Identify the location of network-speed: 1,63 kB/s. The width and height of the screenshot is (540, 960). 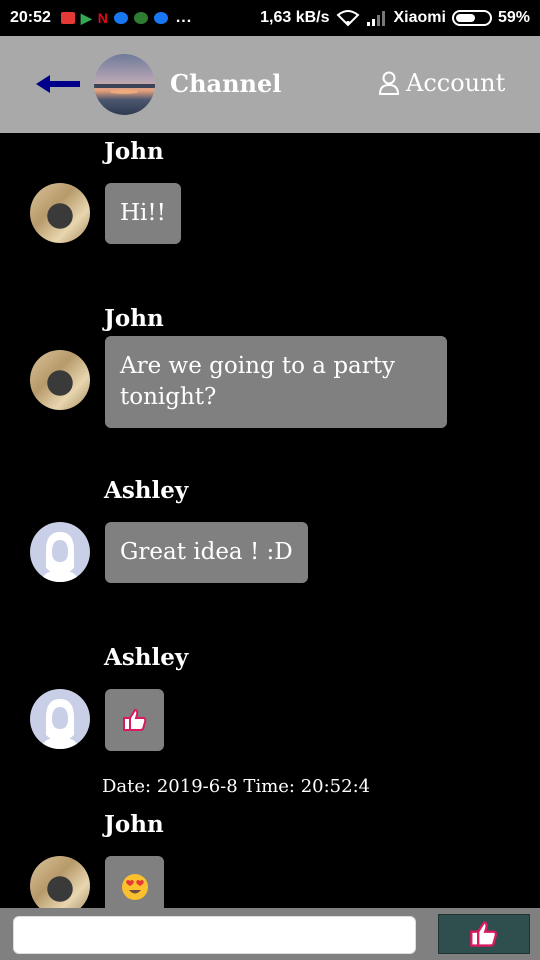
(295, 17).